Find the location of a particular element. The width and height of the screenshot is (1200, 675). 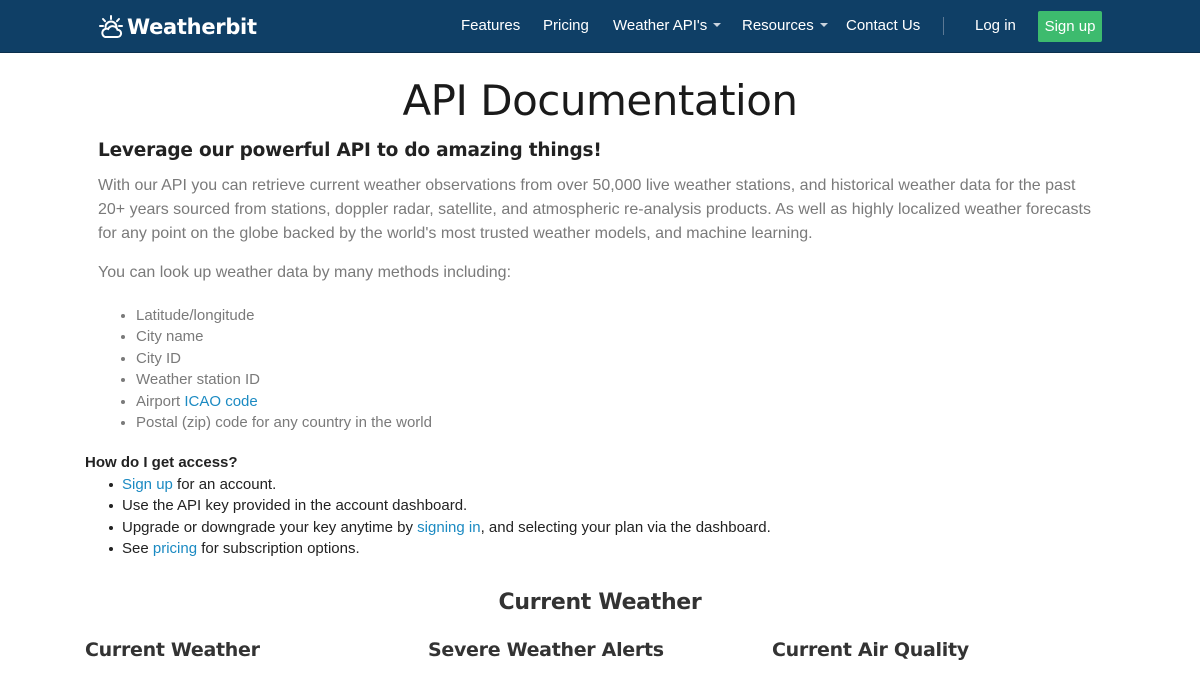

method-lat-lon: Latitude/longitude is located at coordinates (195, 315).